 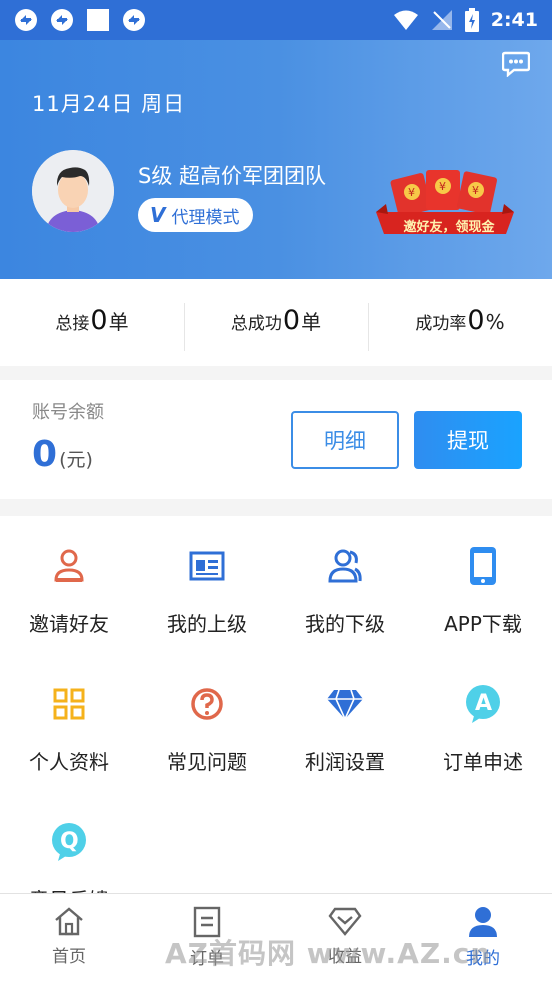 What do you see at coordinates (345, 957) in the screenshot?
I see `tab-label: 收益` at bounding box center [345, 957].